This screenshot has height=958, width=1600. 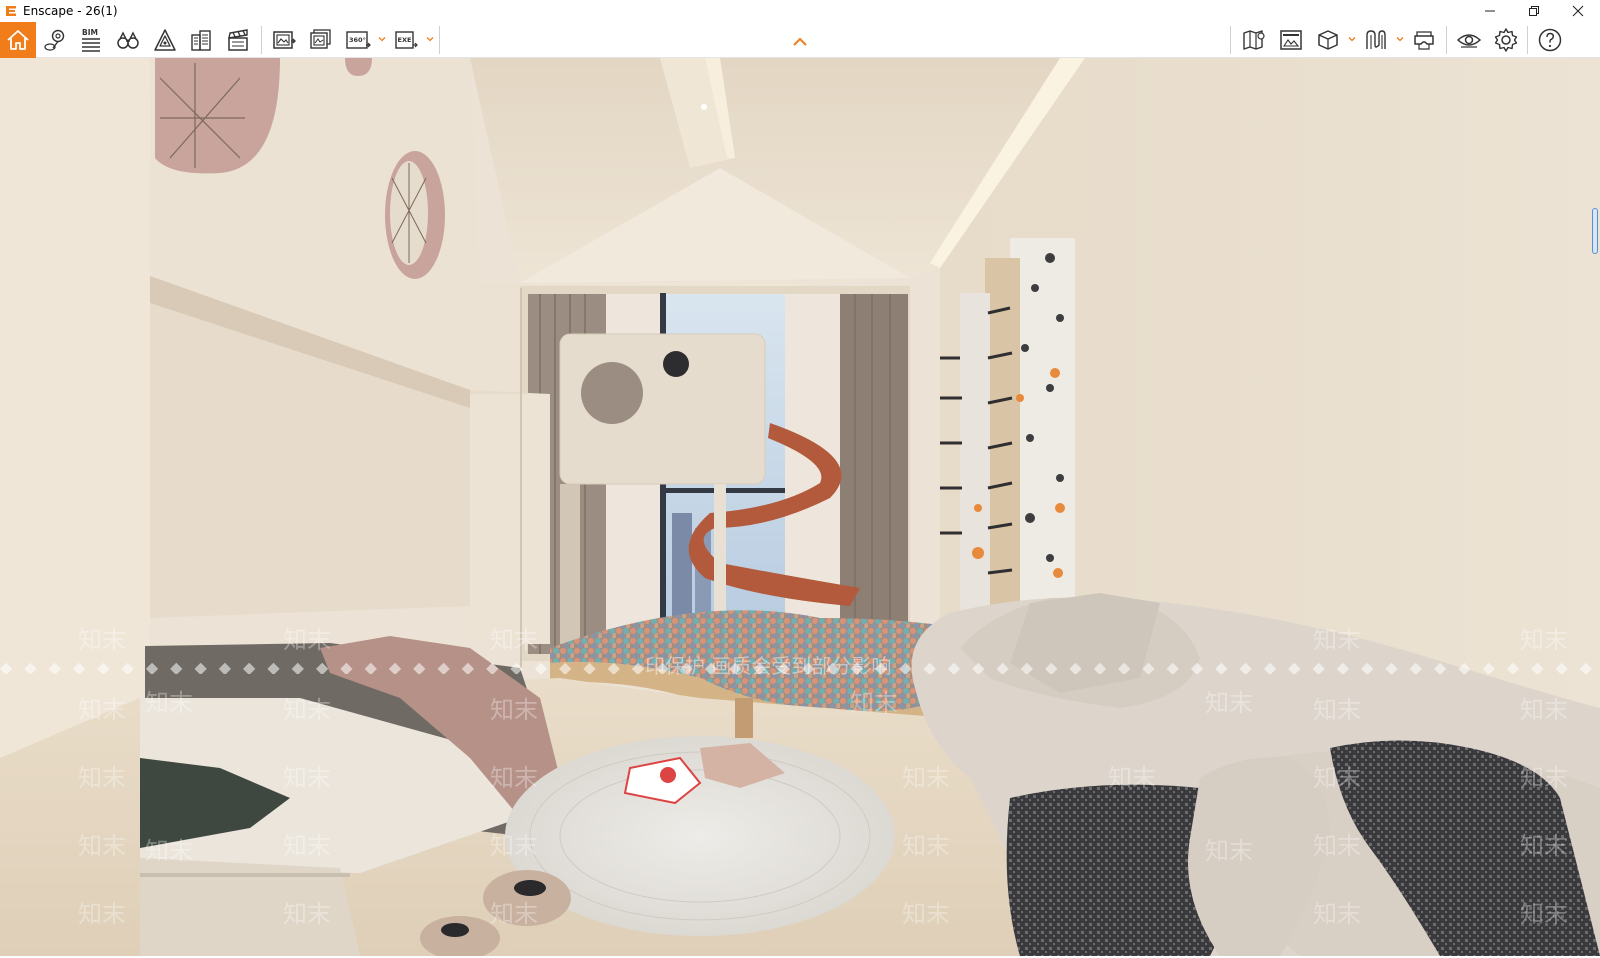 I want to click on panorama-button: 360°, so click(x=358, y=40).